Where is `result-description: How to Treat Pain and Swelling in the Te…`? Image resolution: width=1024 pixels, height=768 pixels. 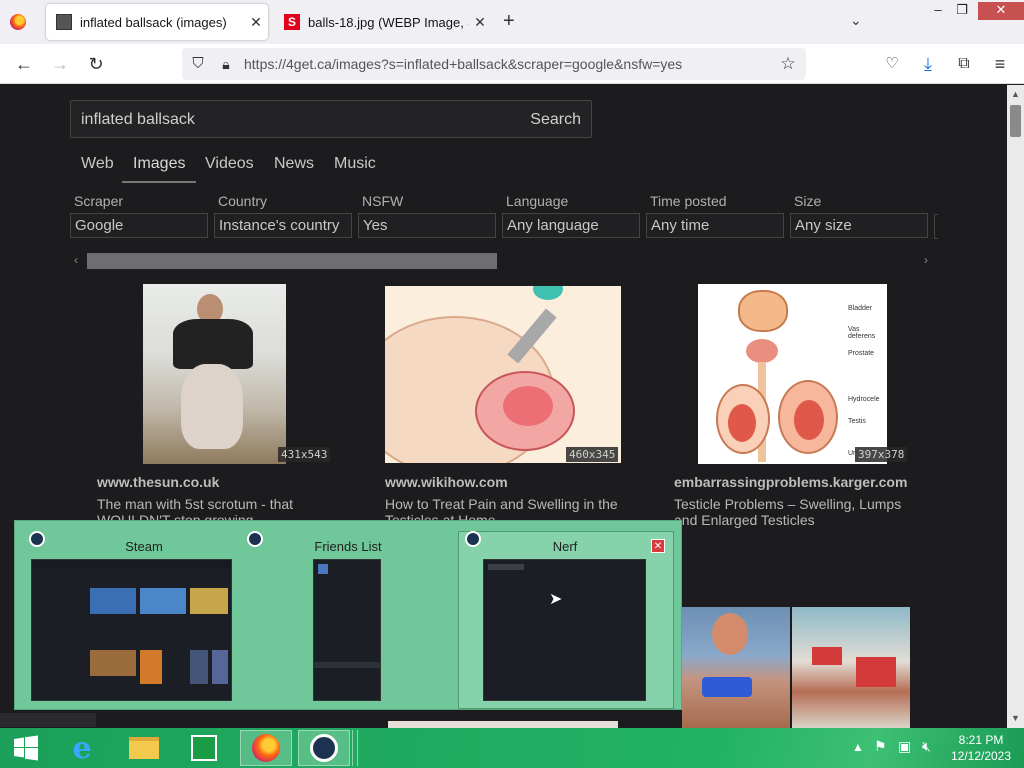 result-description: How to Treat Pain and Swelling in the Te… is located at coordinates (507, 509).